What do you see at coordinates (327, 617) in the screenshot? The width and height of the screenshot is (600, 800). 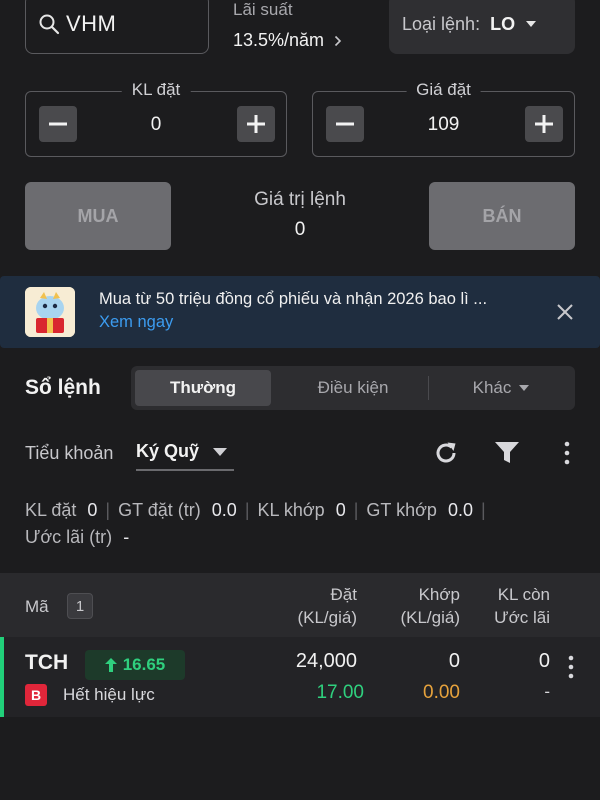 I see `col-order-header-line2: (KL/giá)` at bounding box center [327, 617].